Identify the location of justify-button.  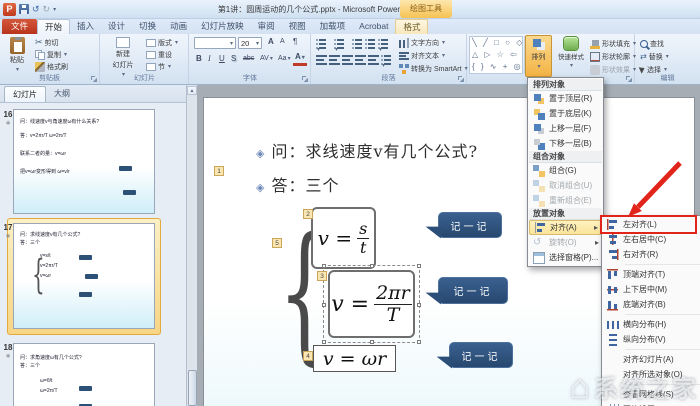
(360, 59).